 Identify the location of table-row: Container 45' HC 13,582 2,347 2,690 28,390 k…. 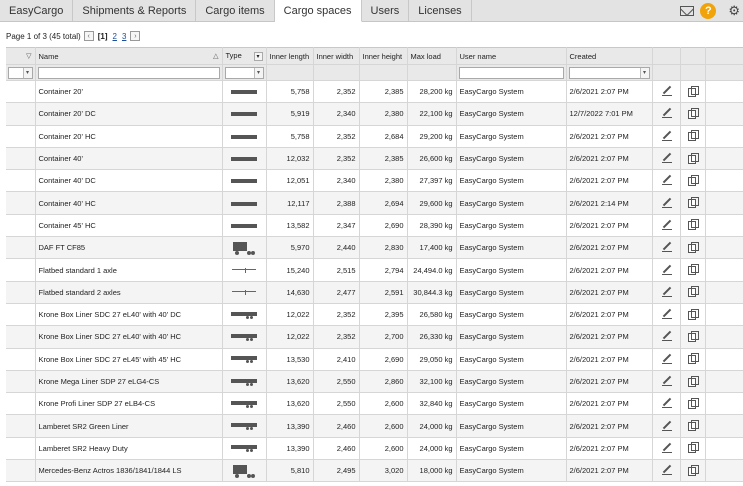
(374, 226).